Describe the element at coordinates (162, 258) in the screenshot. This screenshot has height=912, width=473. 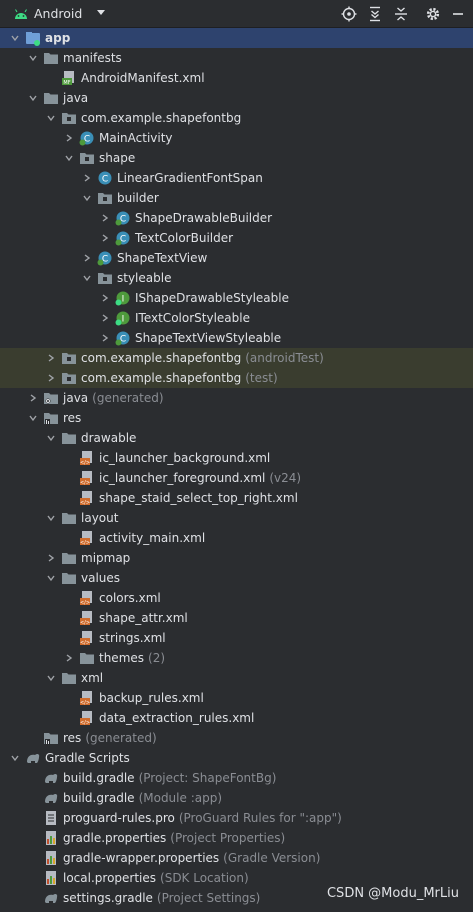
I see `tree-row-name: ShapeTextView` at that location.